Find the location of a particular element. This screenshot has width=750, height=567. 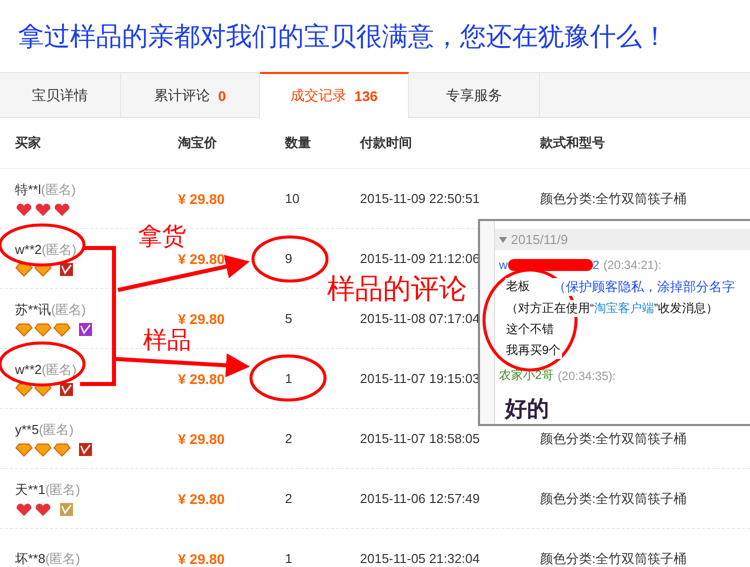

message-text: 好的 is located at coordinates (527, 409).